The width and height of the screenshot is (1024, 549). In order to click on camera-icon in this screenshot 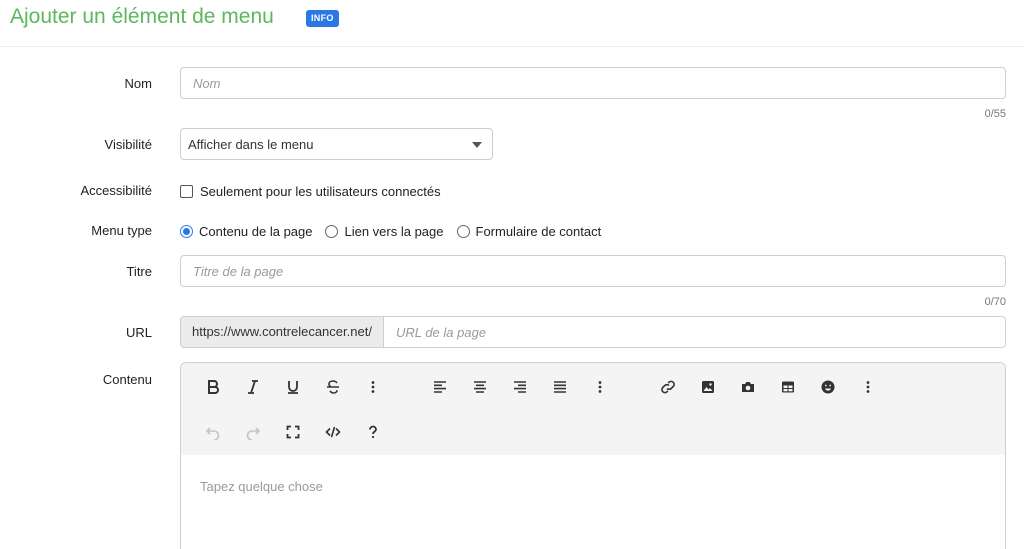, I will do `click(748, 387)`.